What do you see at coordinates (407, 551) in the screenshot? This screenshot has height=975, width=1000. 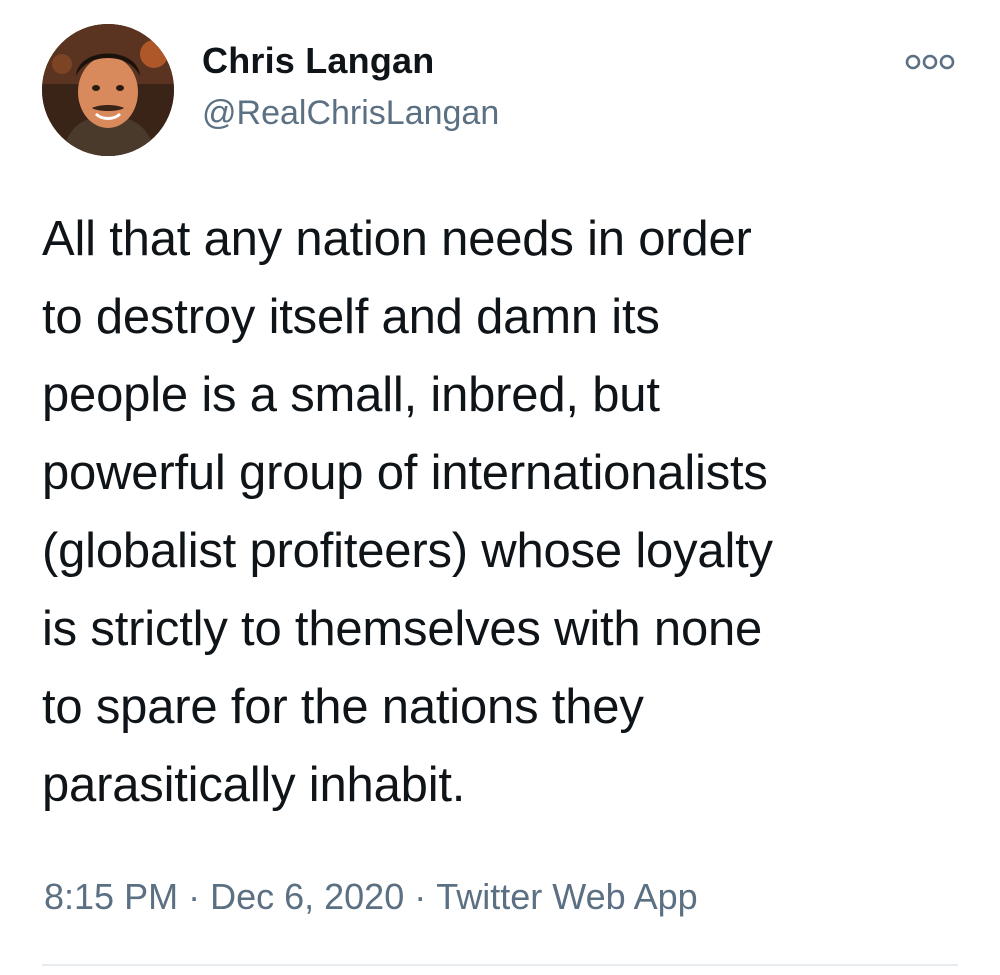 I see `tweet-text-line: (globalist profiteers) whose loyalty` at bounding box center [407, 551].